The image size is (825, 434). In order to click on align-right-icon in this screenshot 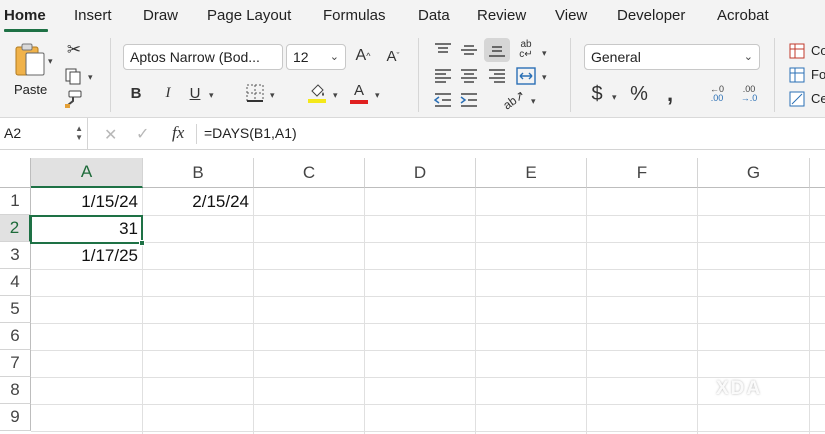, I will do `click(497, 76)`.